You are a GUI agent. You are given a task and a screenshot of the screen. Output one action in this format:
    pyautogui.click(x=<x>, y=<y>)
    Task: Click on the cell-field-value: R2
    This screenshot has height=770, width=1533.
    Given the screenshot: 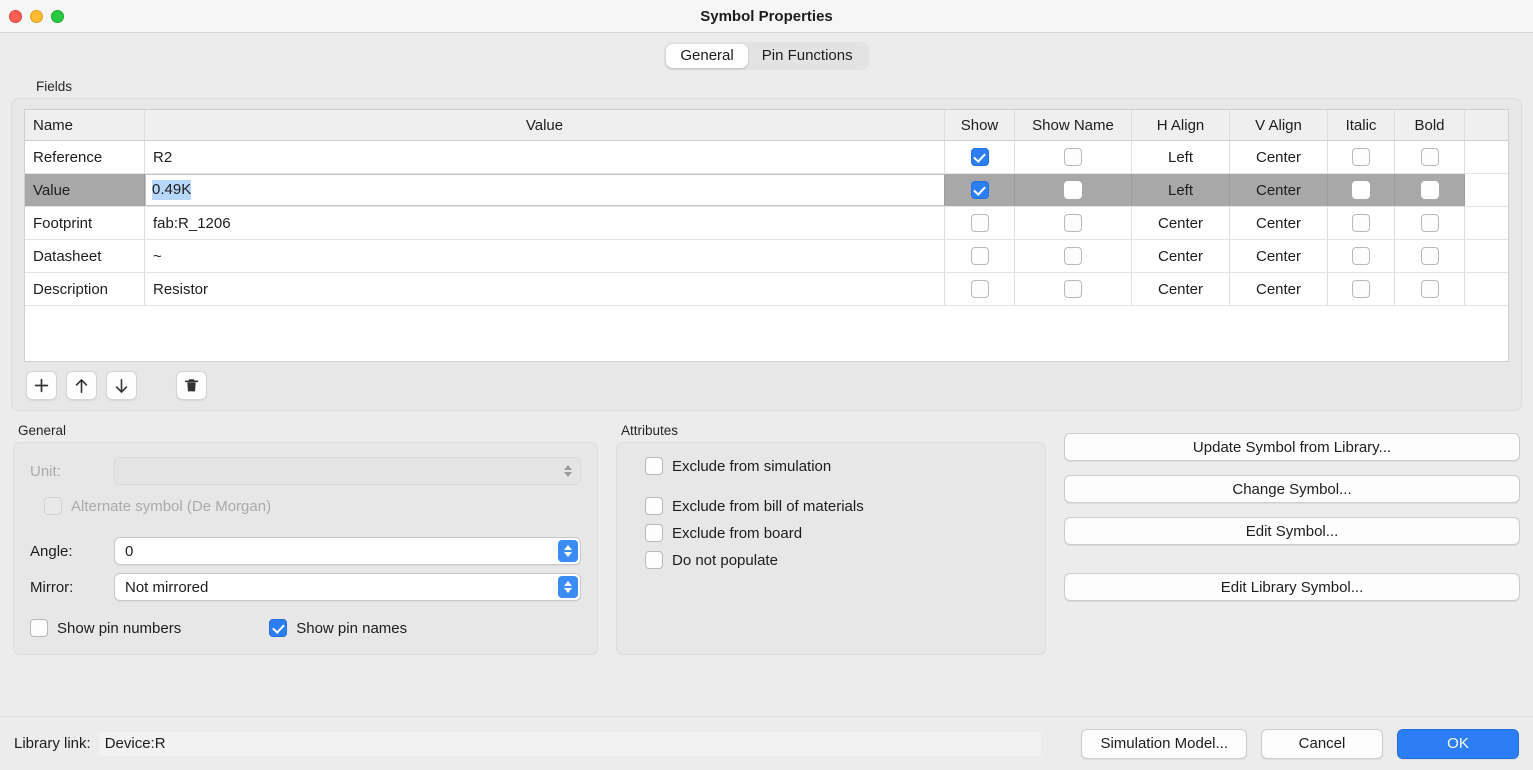 What is the action you would take?
    pyautogui.click(x=545, y=157)
    